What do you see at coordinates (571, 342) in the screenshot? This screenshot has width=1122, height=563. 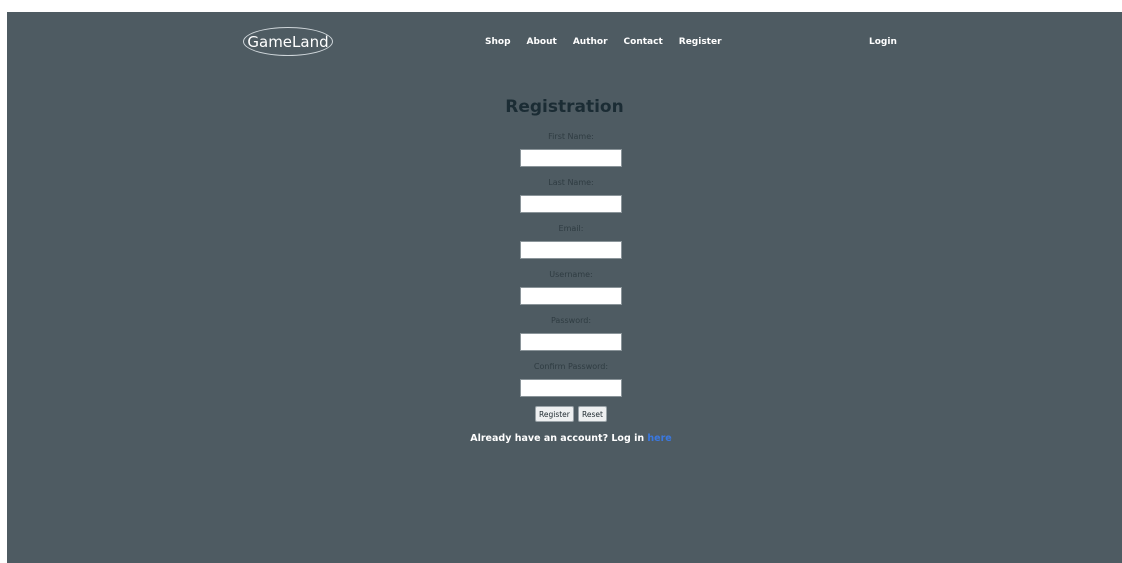 I see `password-input` at bounding box center [571, 342].